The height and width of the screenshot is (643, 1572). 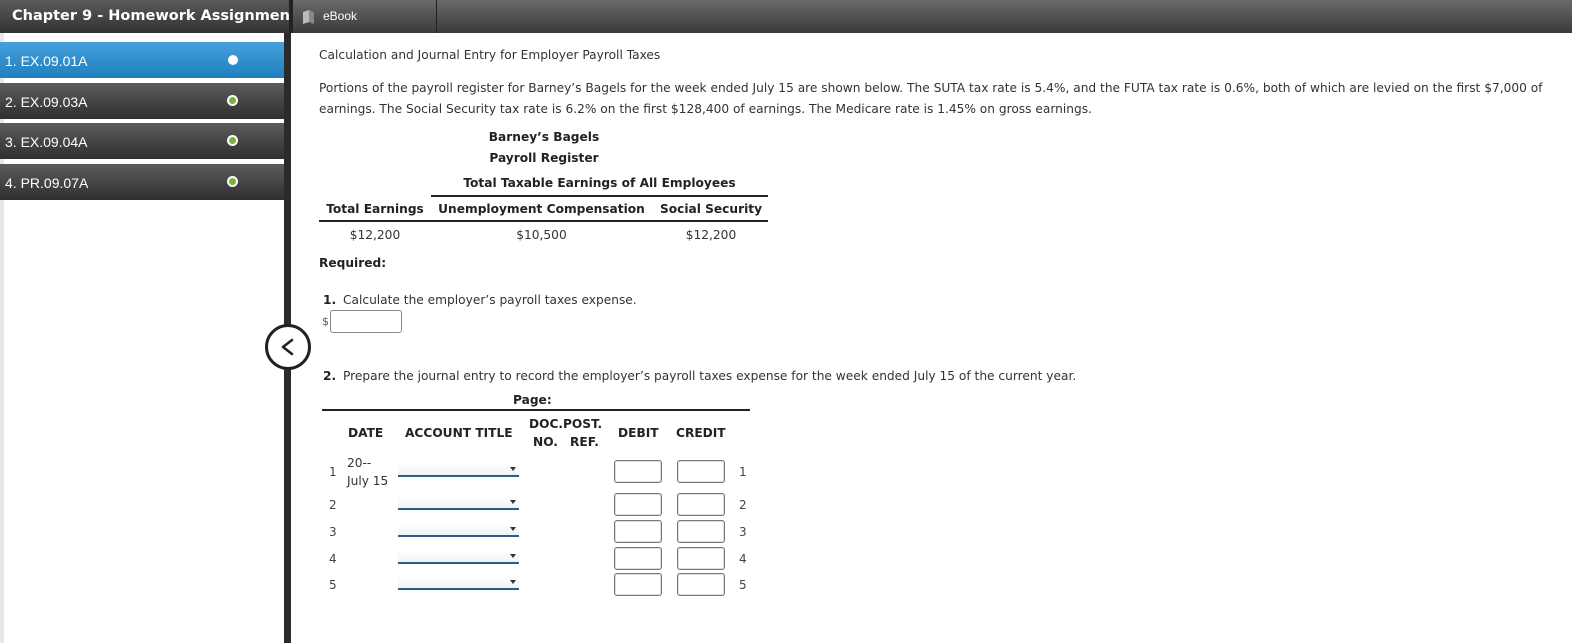 I want to click on part1-number: 1., so click(x=330, y=300).